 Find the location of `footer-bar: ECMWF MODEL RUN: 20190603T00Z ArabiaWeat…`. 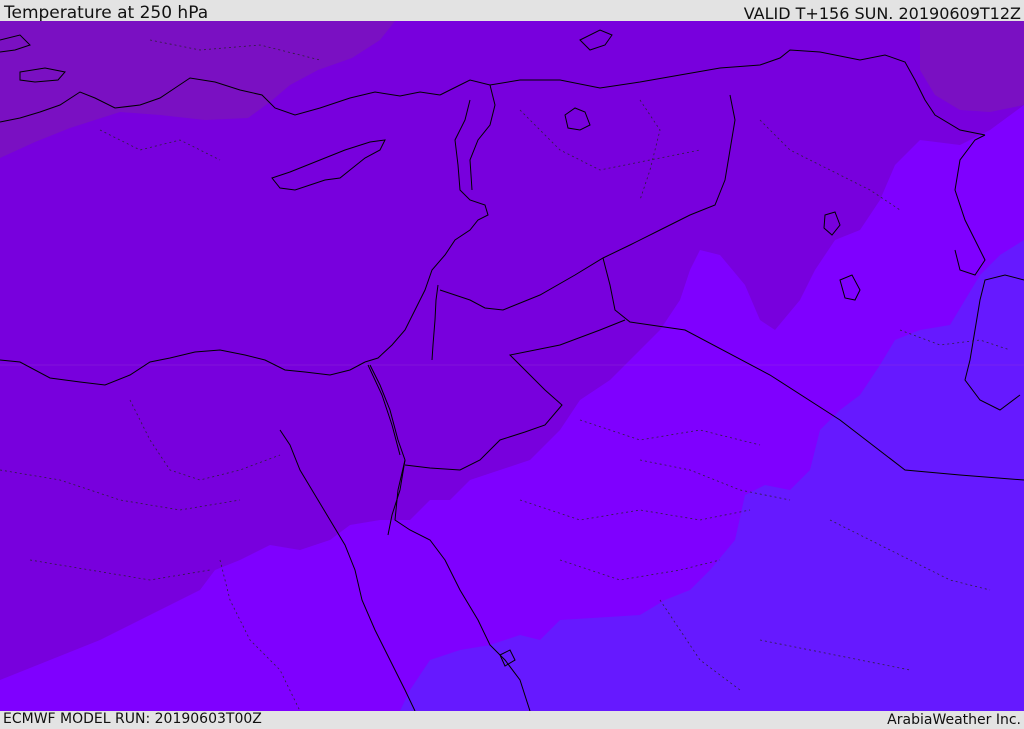

footer-bar: ECMWF MODEL RUN: 20190603T00Z ArabiaWeat… is located at coordinates (512, 720).